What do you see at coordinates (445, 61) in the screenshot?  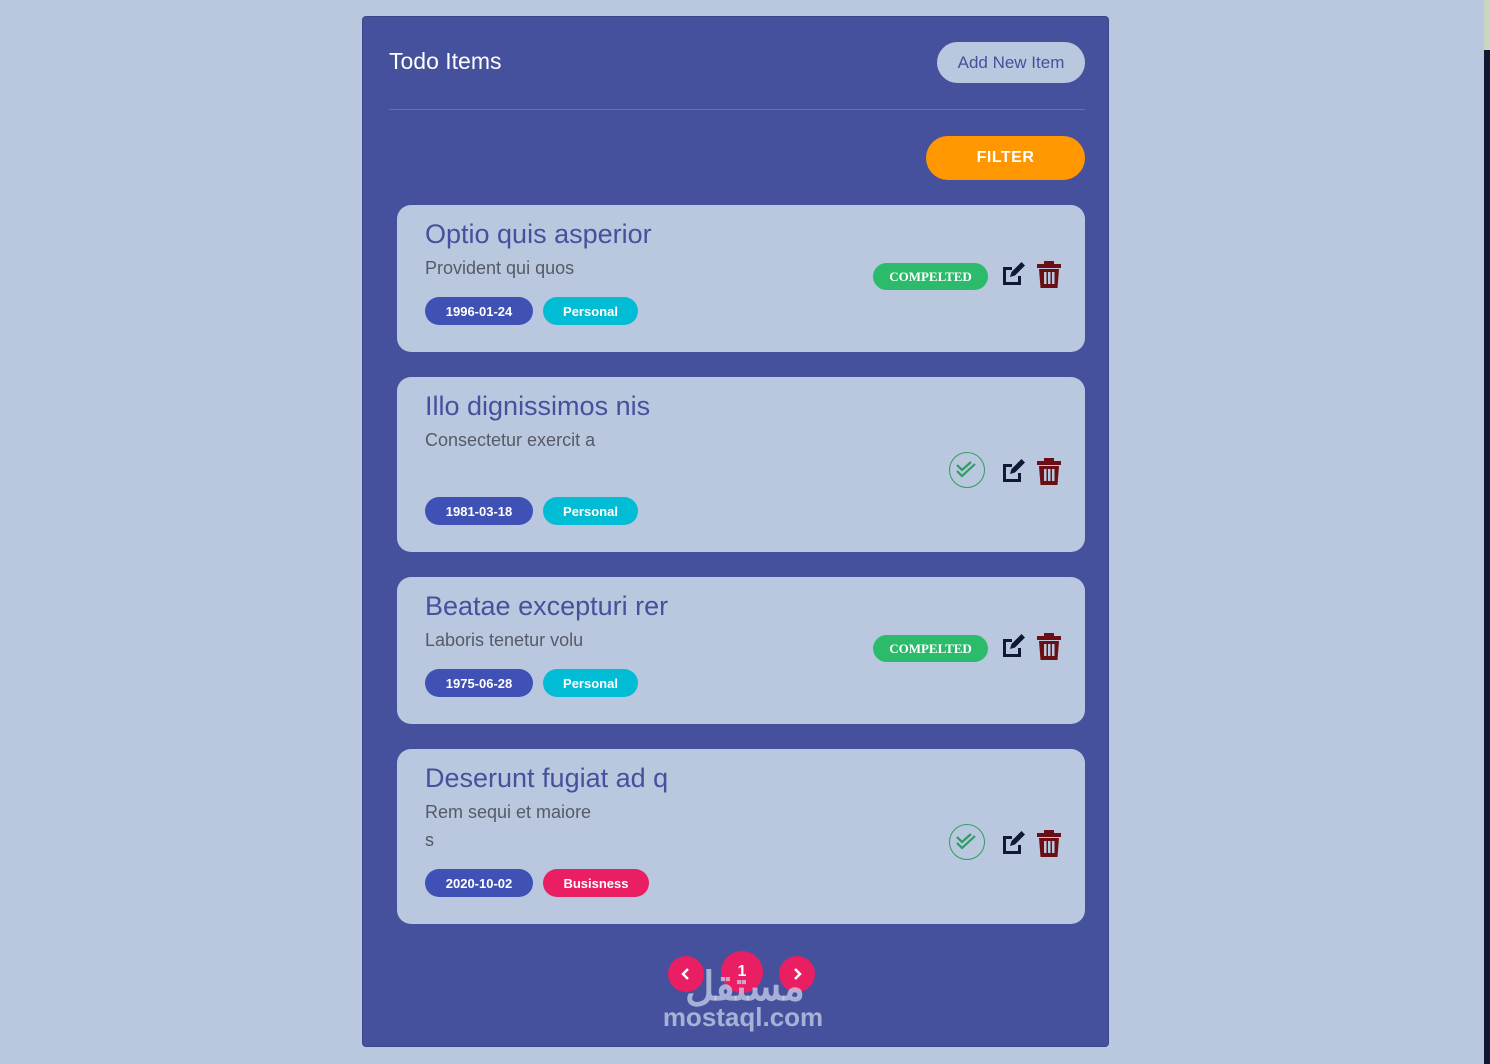 I see `page-title: Todo Items` at bounding box center [445, 61].